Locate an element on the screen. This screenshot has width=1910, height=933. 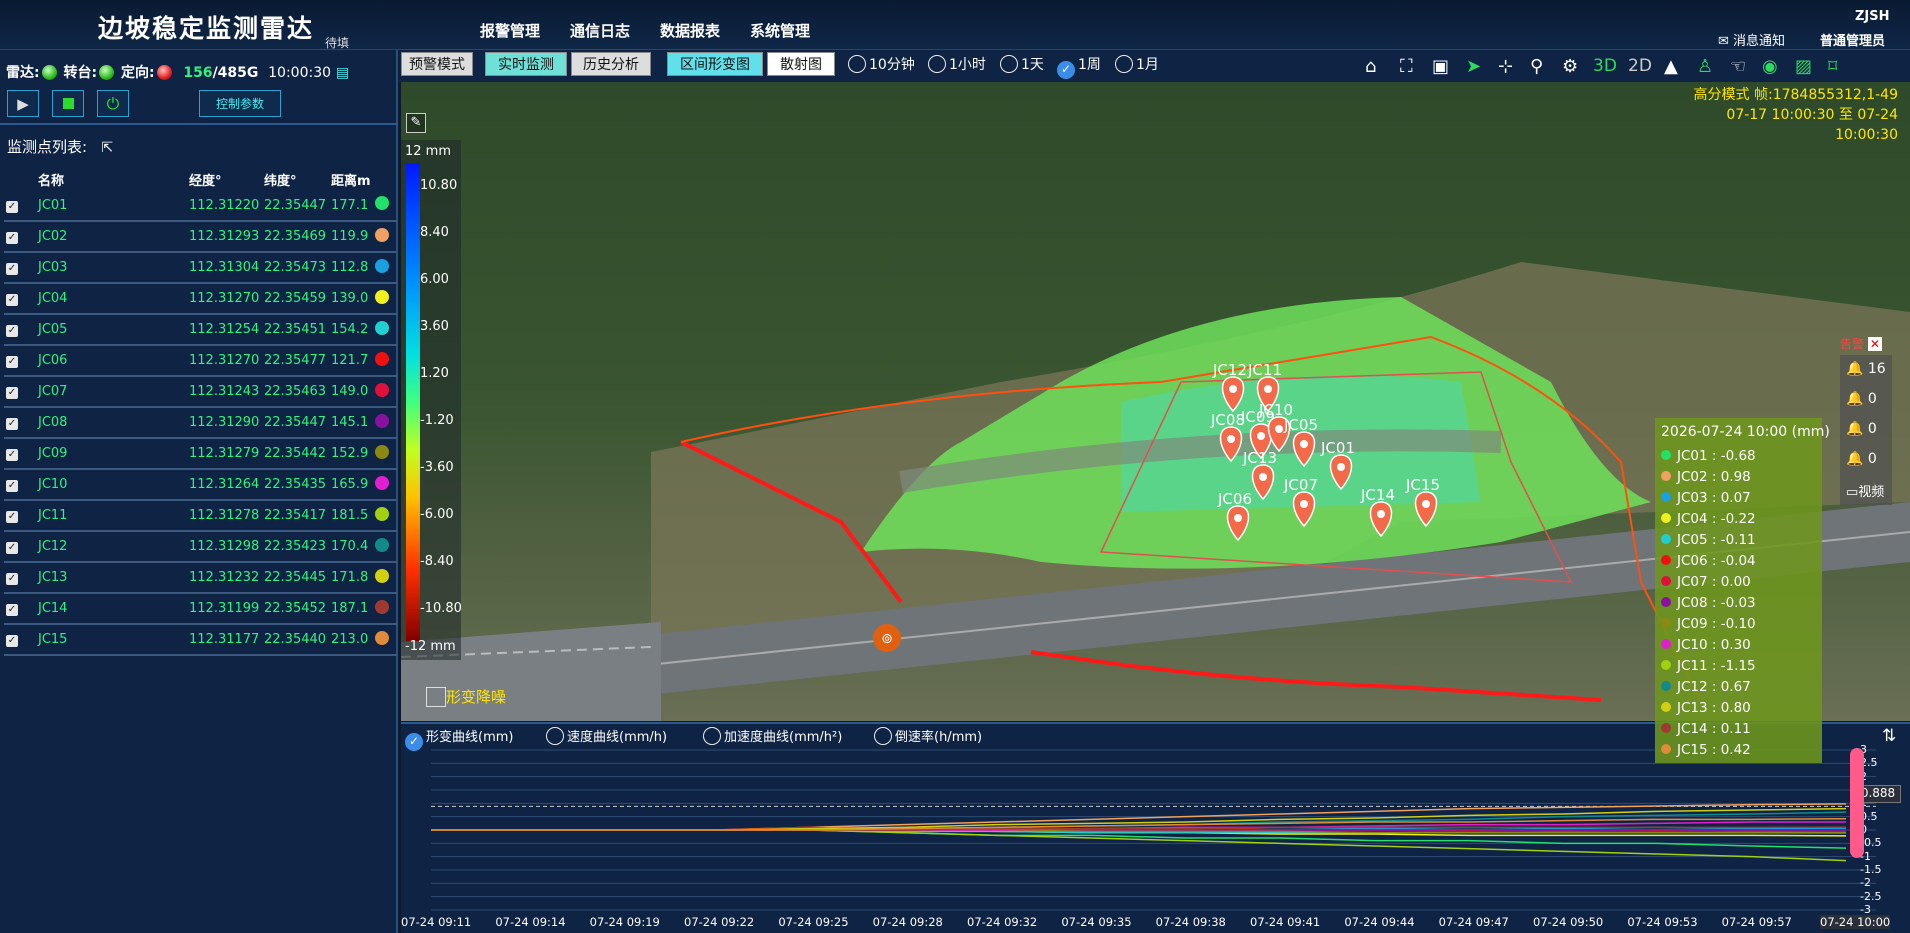
table-row: ✓ JC12 112.31298 22.35423 170.4 is located at coordinates (200, 547).